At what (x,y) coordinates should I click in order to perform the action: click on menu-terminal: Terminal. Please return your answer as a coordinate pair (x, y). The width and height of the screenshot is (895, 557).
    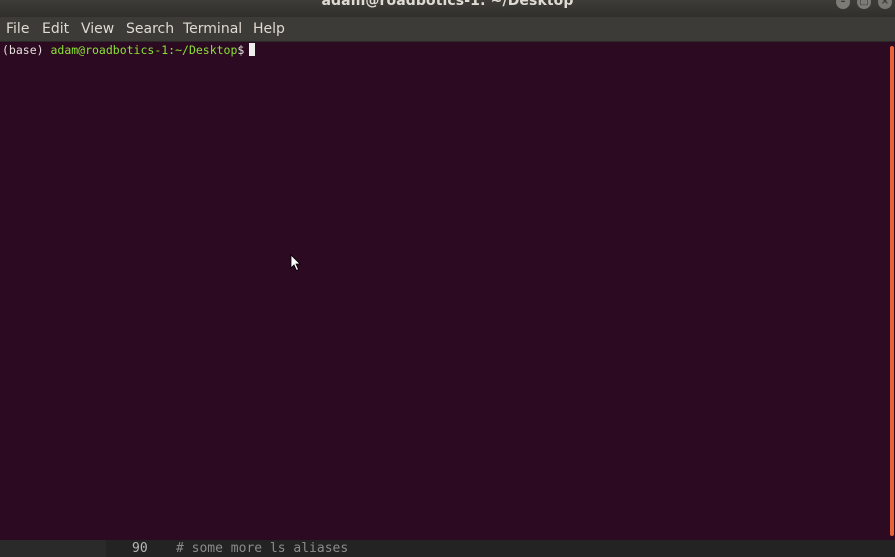
    Looking at the image, I should click on (212, 29).